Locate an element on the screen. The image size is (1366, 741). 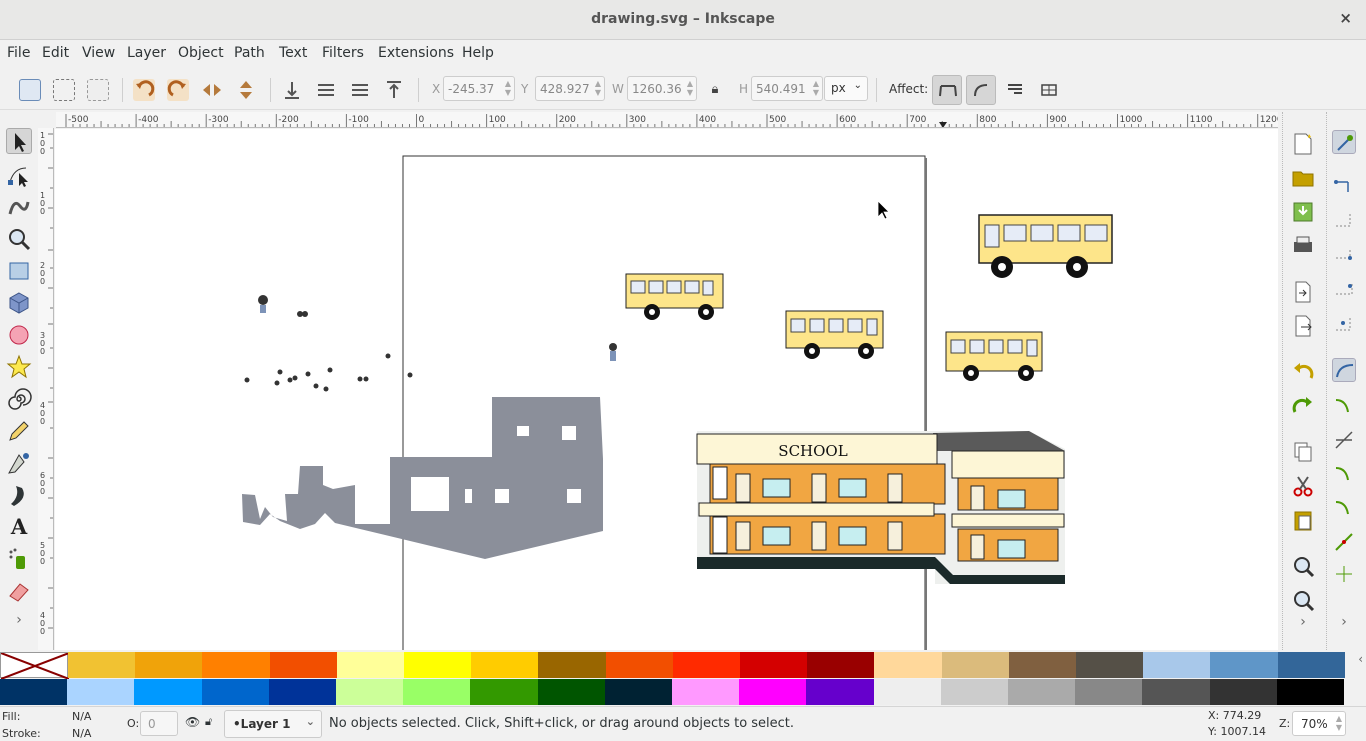
import-icon is located at coordinates (1303, 292).